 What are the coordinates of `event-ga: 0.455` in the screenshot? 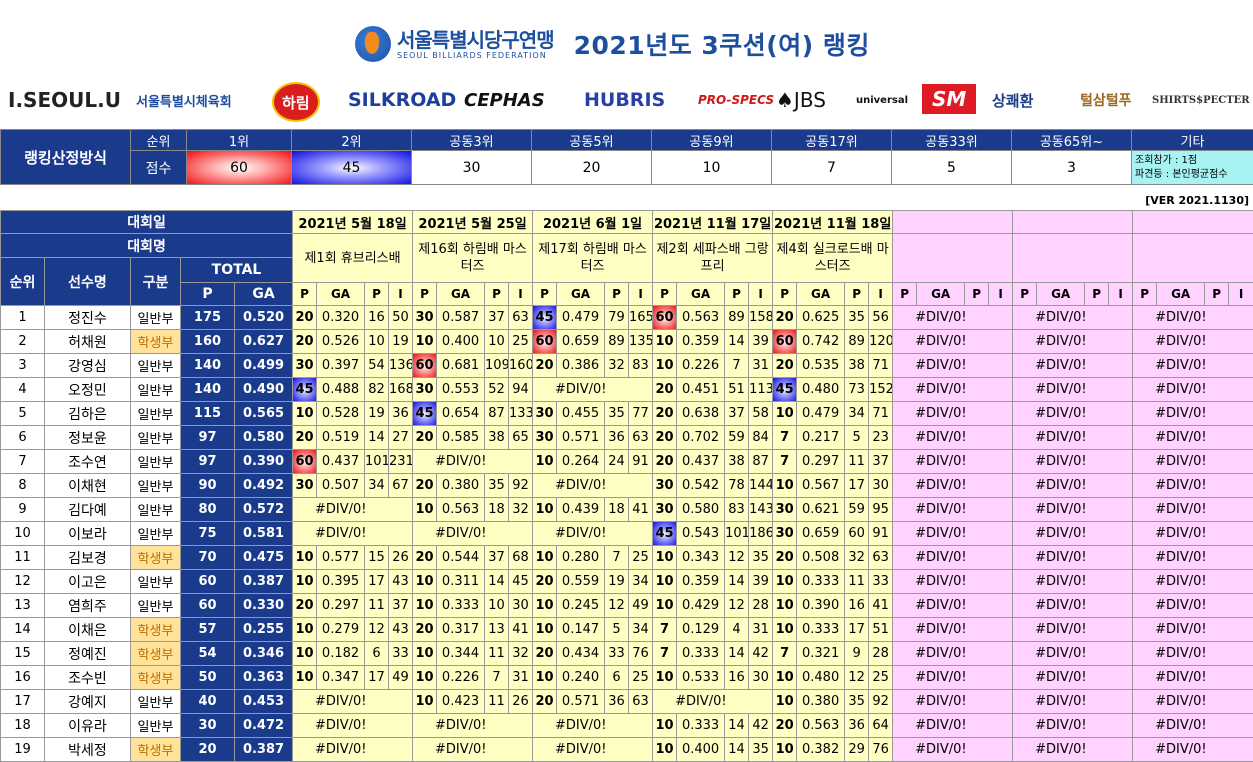 It's located at (581, 414).